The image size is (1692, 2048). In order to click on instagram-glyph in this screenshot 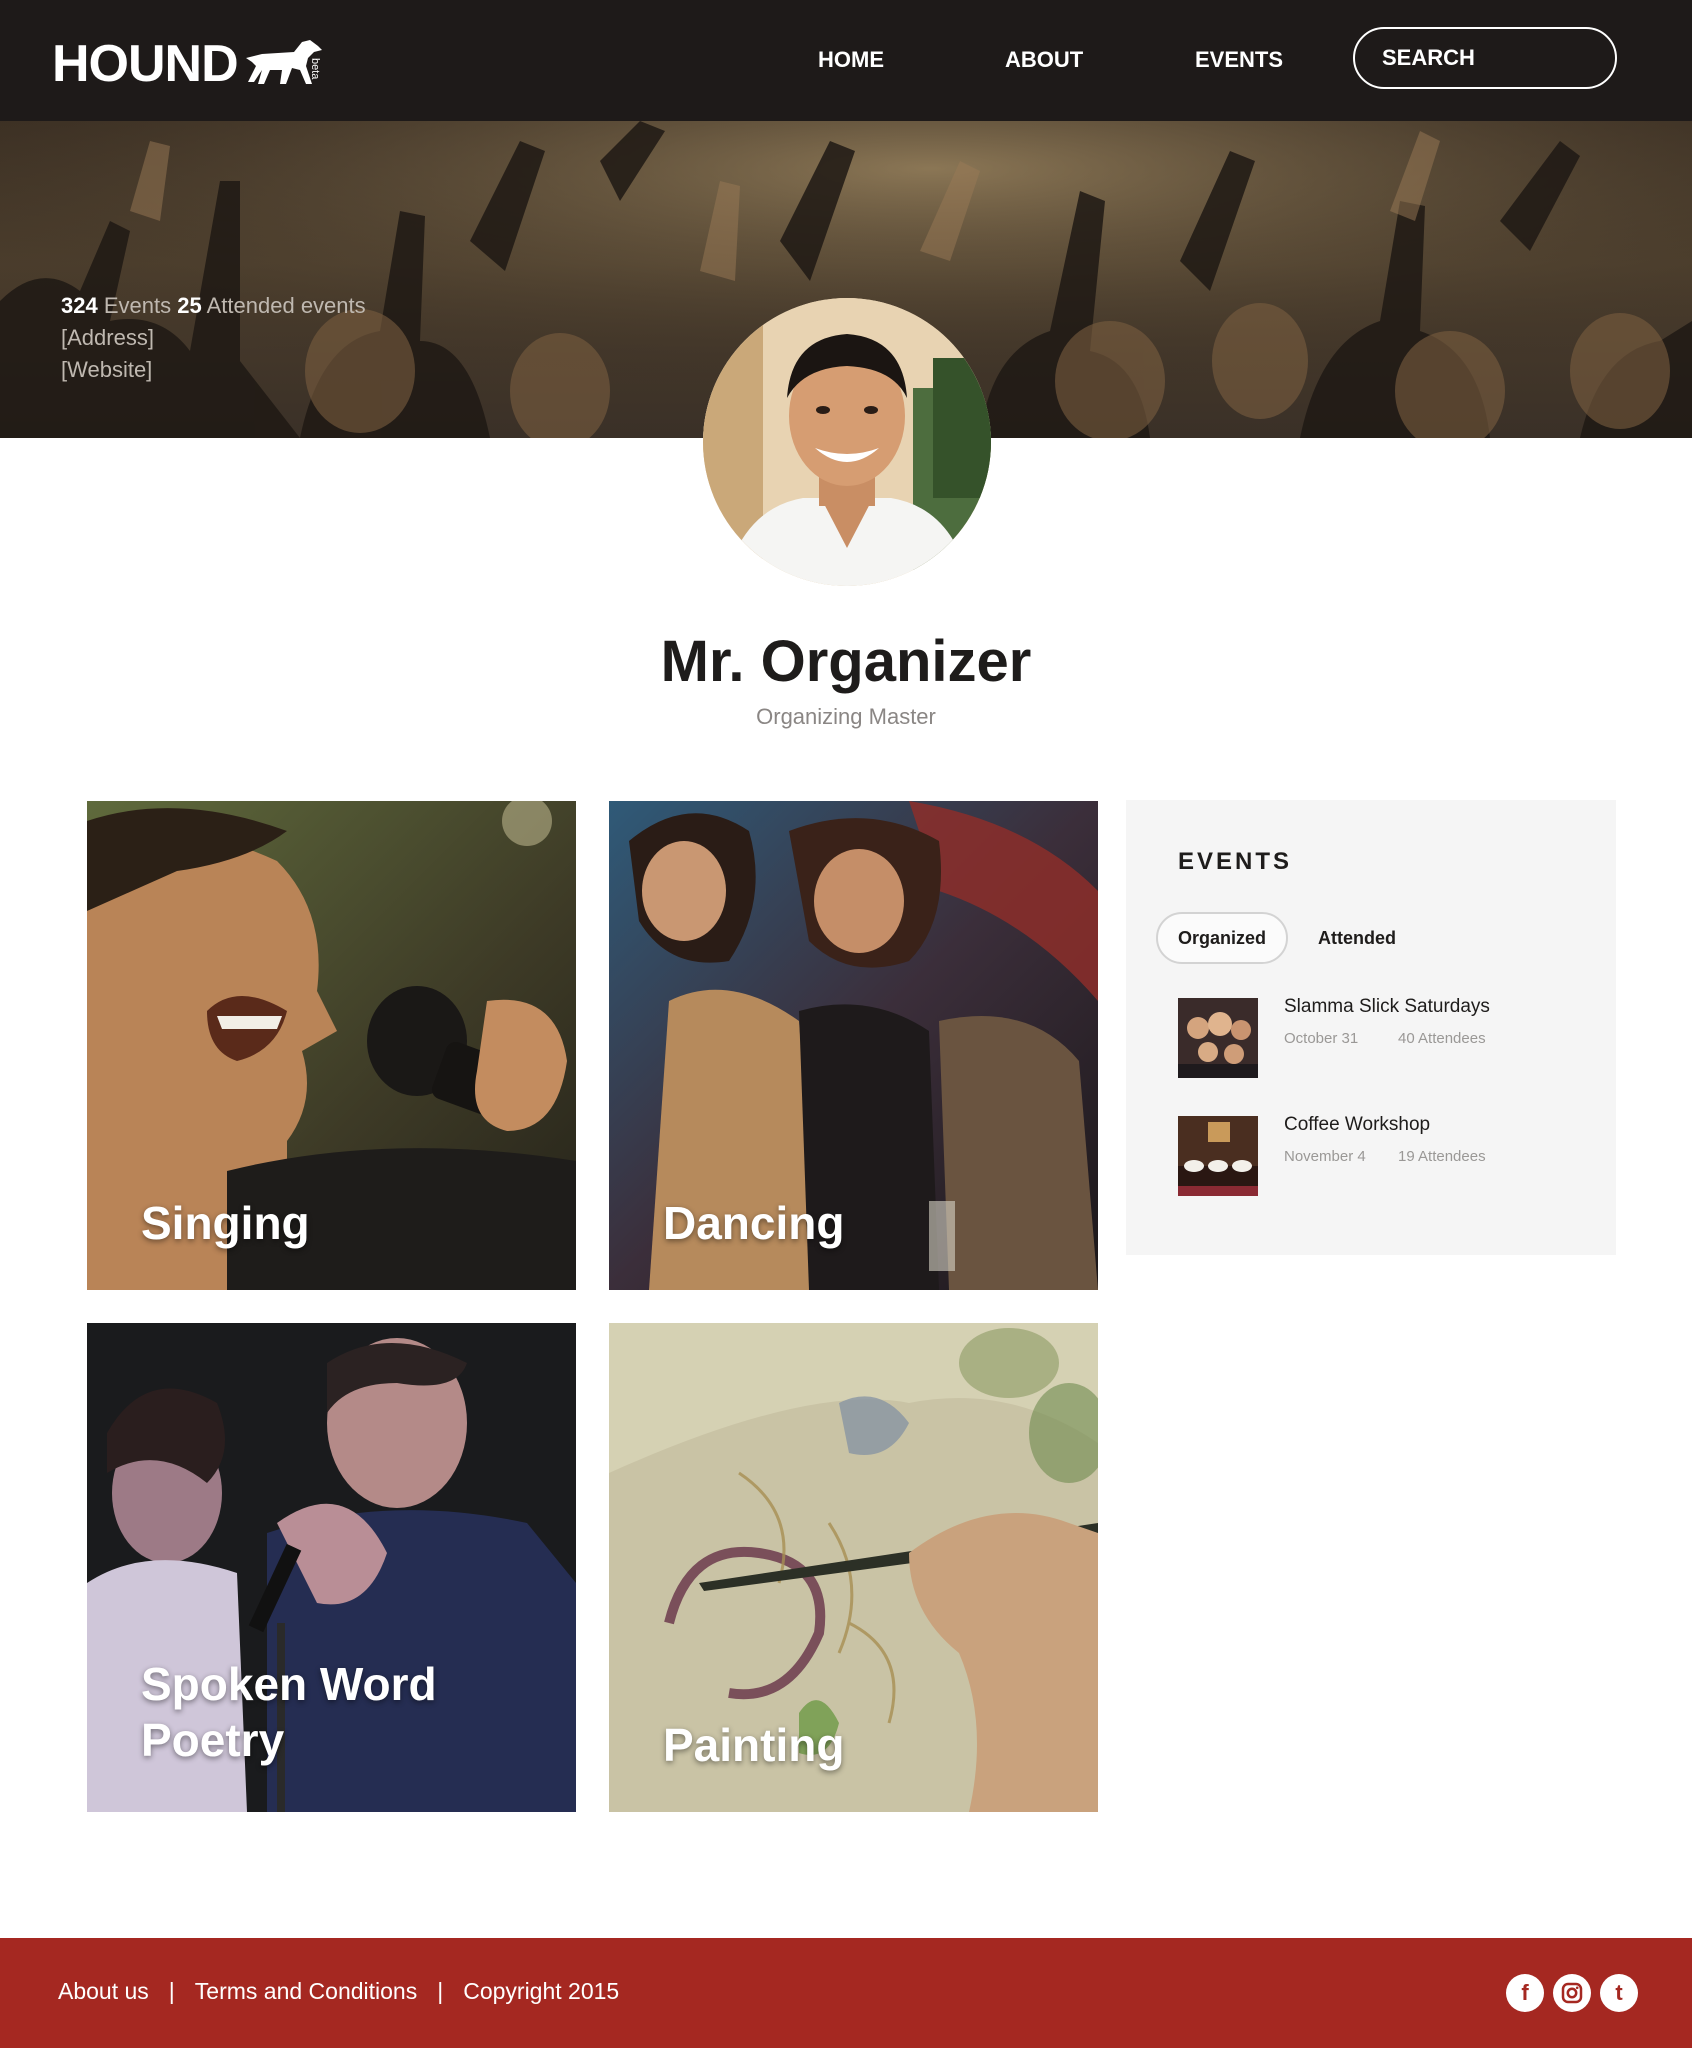, I will do `click(1572, 1993)`.